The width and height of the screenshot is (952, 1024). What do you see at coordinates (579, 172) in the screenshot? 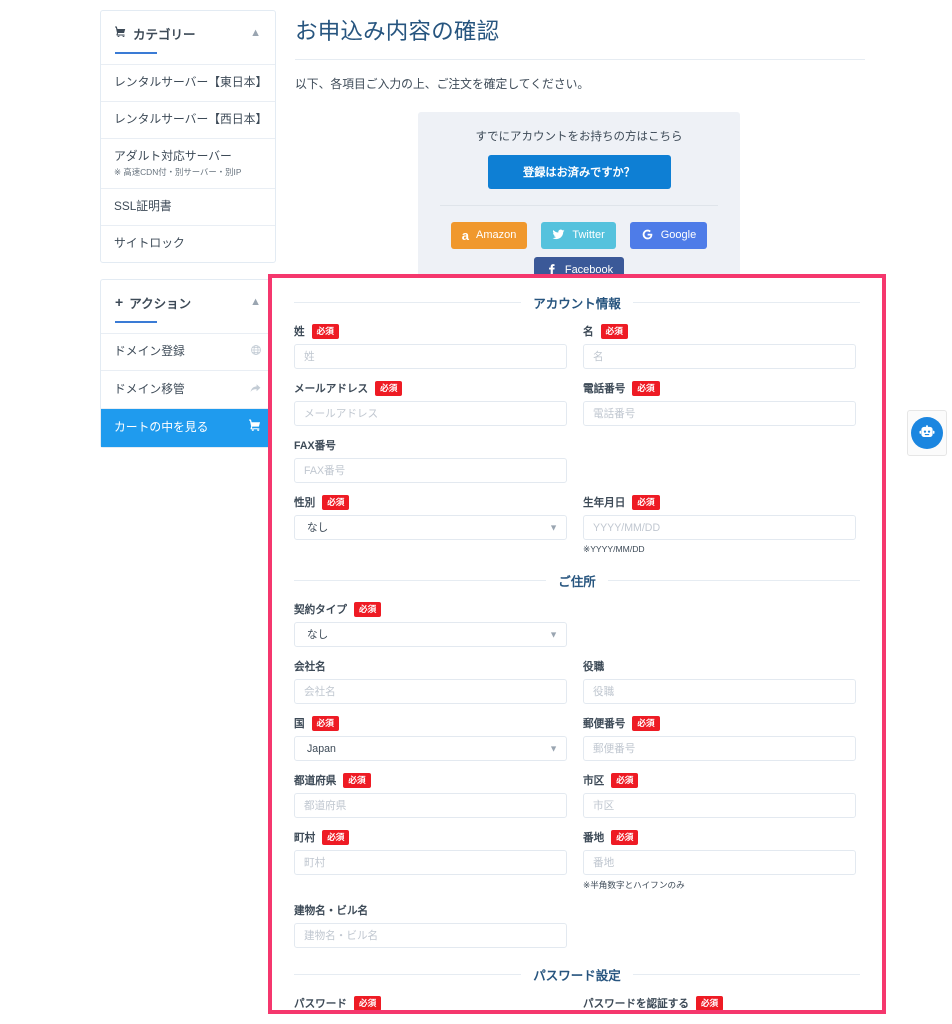
I see `already-registered-button: 登録はお済みですか？` at bounding box center [579, 172].